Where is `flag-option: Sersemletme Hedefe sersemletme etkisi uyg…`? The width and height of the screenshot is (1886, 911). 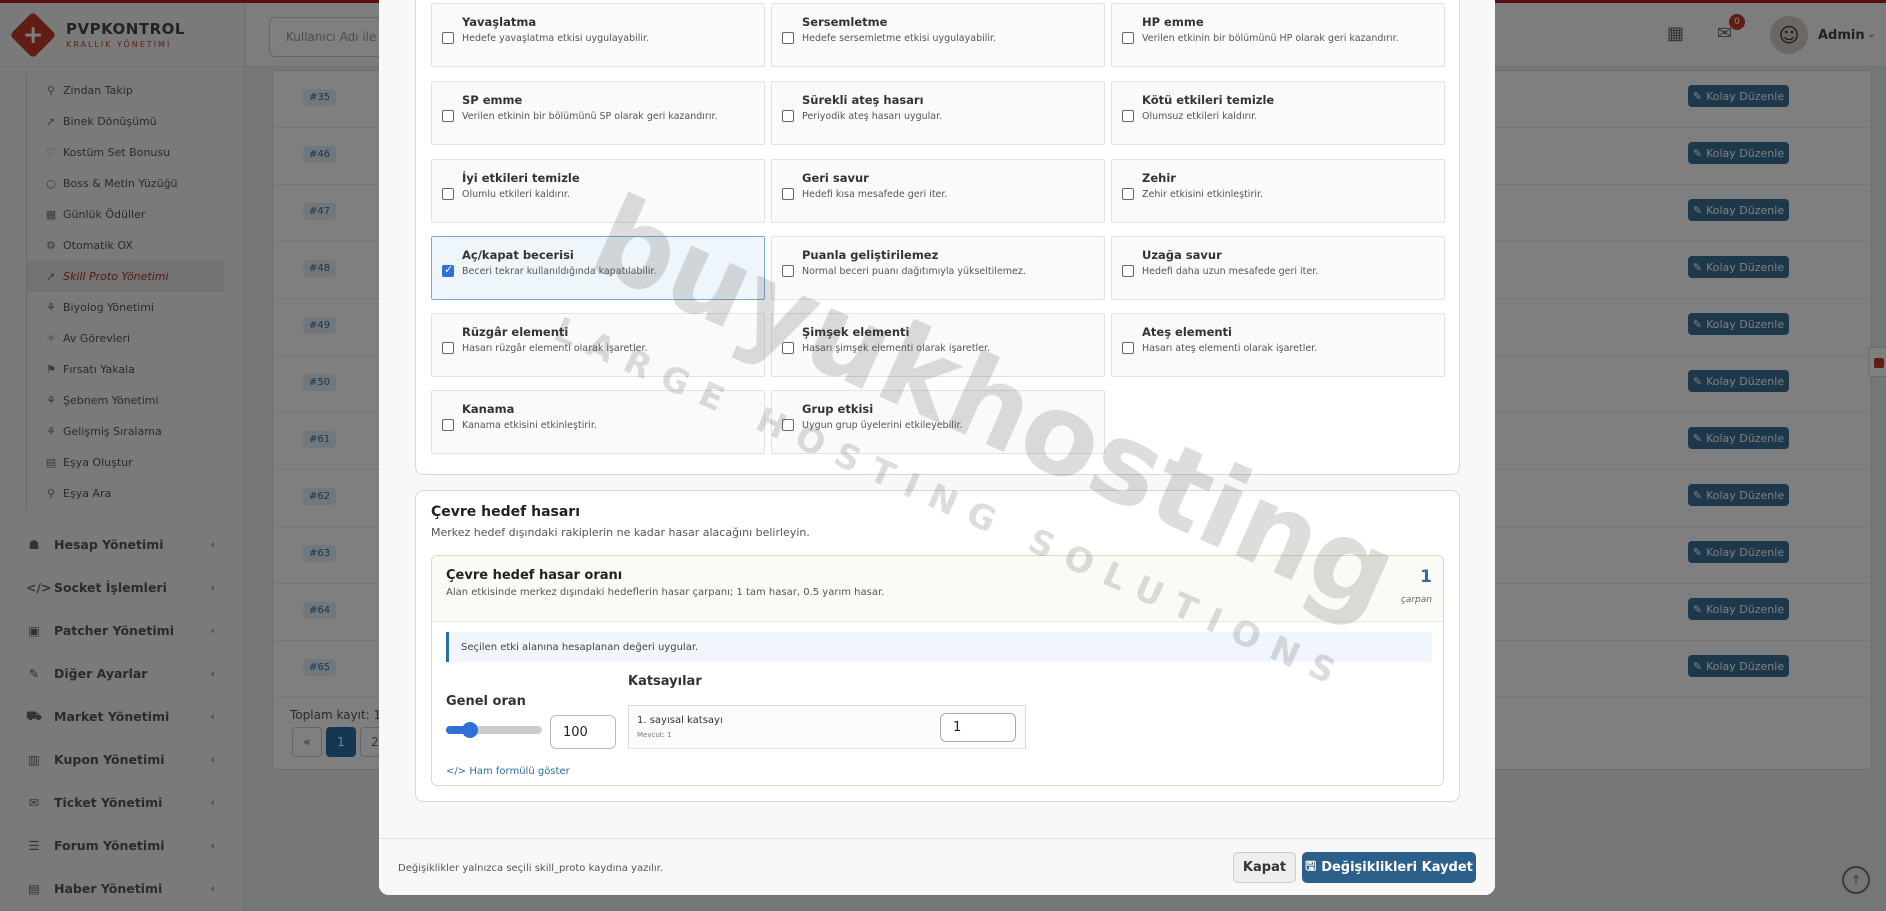
flag-option: Sersemletme Hedefe sersemletme etkisi uyg… is located at coordinates (938, 35).